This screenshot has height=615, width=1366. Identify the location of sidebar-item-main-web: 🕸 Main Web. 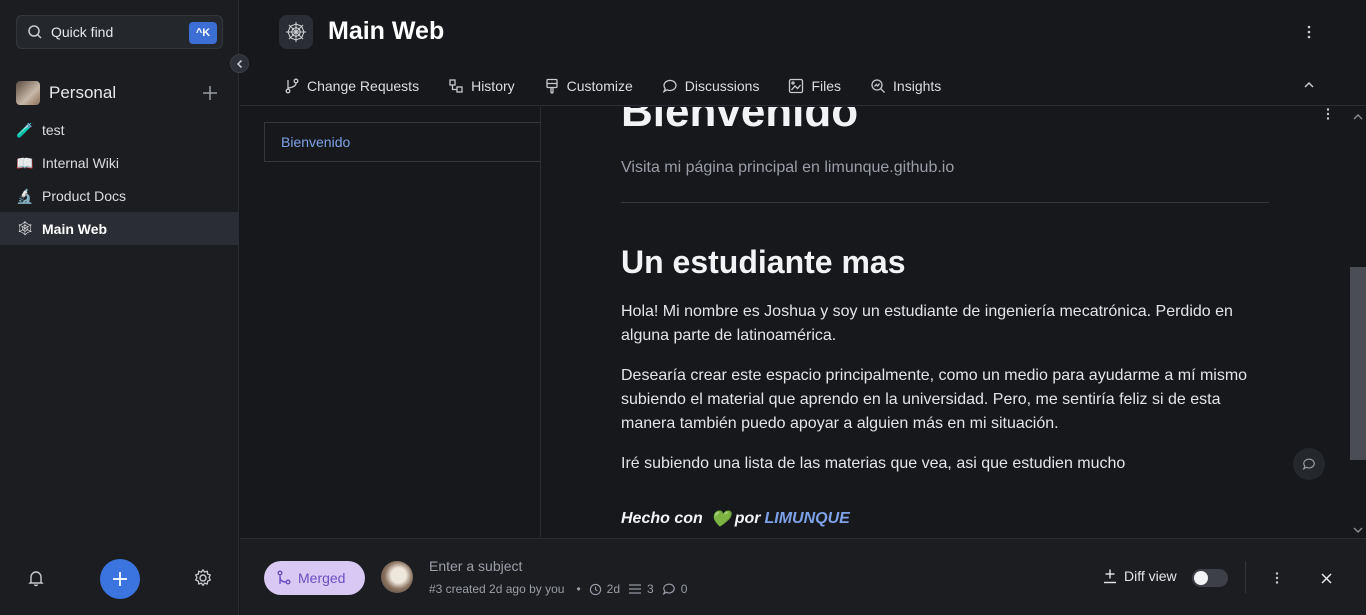
(119, 228).